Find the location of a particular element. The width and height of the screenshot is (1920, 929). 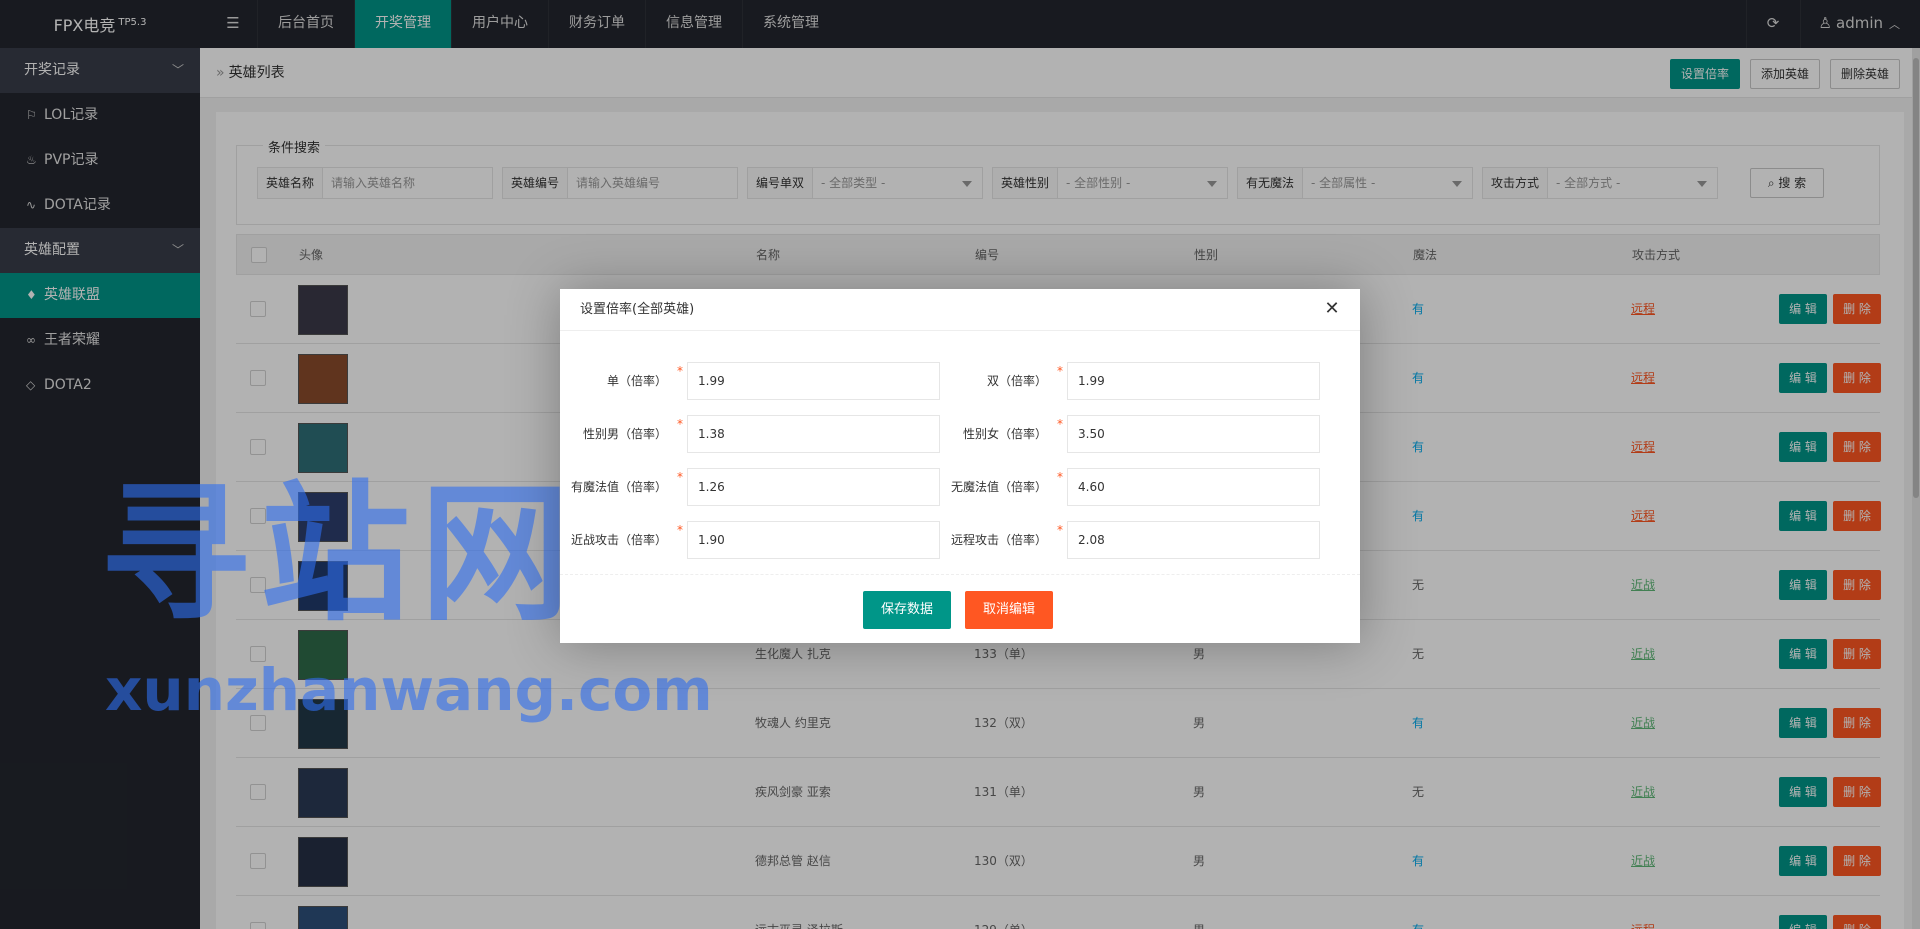

rate-field-input: 3.50 is located at coordinates (1193, 434).